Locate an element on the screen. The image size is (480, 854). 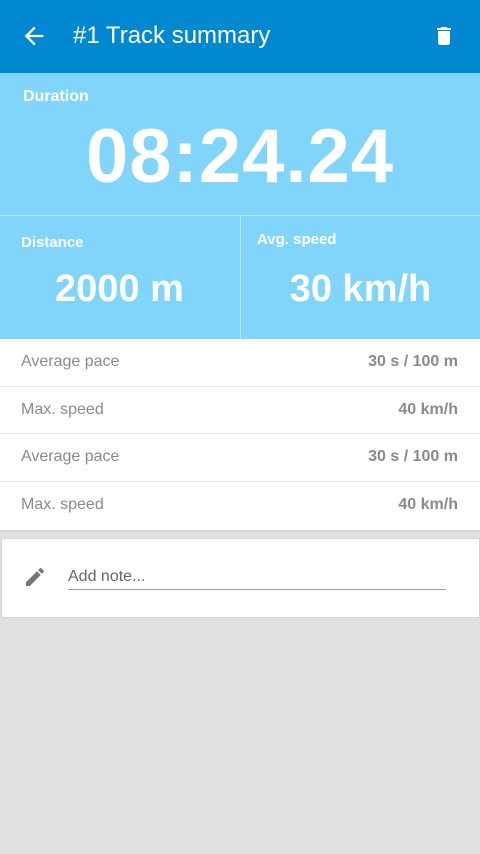
distance-cell: Distance 2000 m is located at coordinates (119, 277).